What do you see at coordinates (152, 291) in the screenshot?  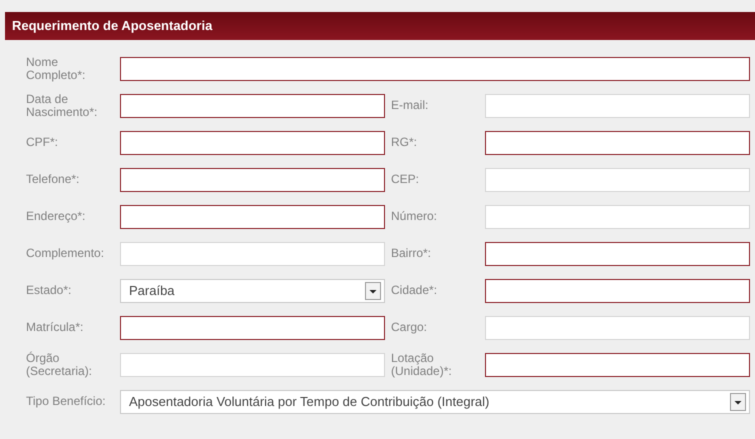 I see `select-value: Paraíba` at bounding box center [152, 291].